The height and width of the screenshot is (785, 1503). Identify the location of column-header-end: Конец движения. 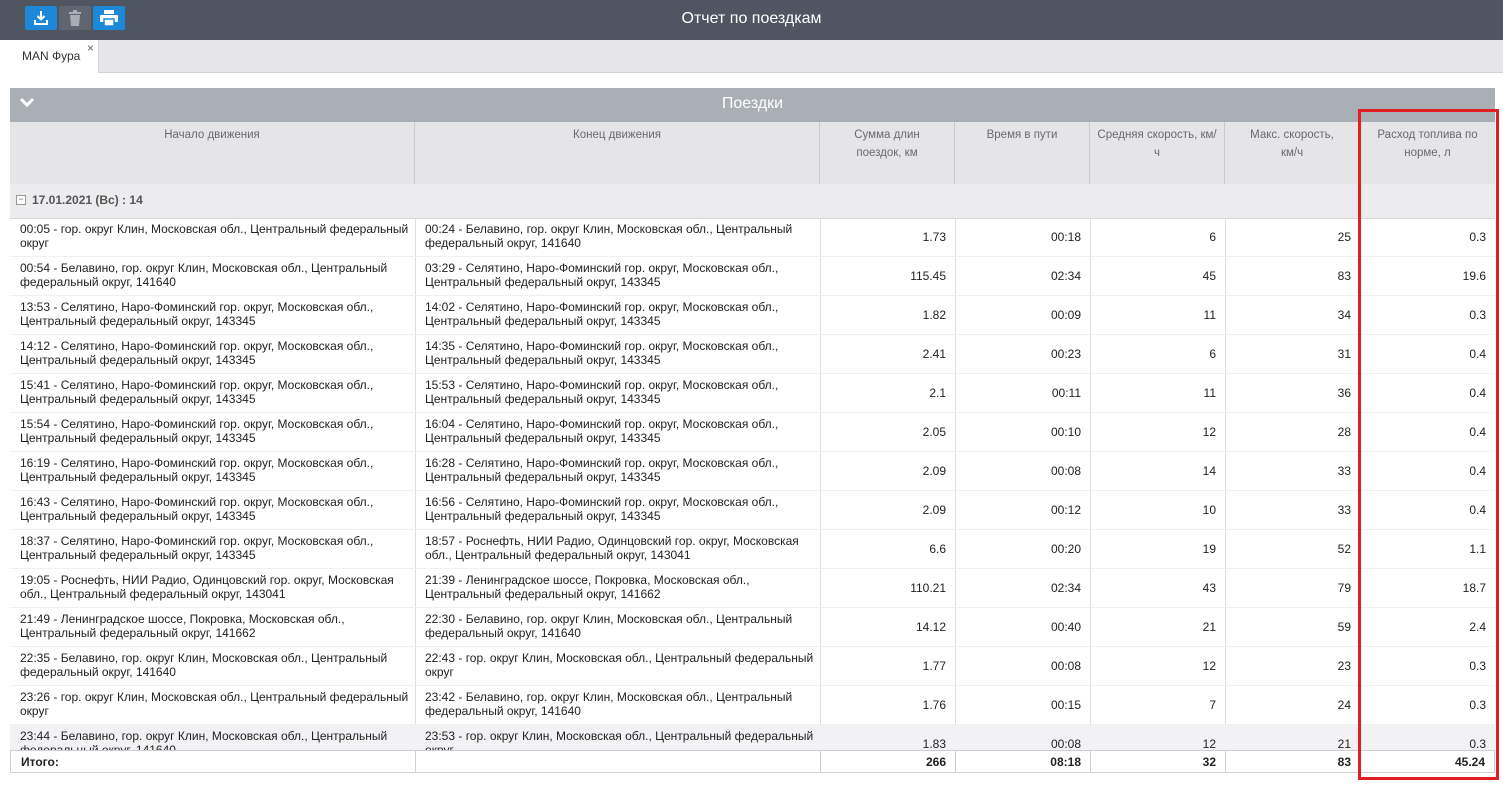
(617, 153).